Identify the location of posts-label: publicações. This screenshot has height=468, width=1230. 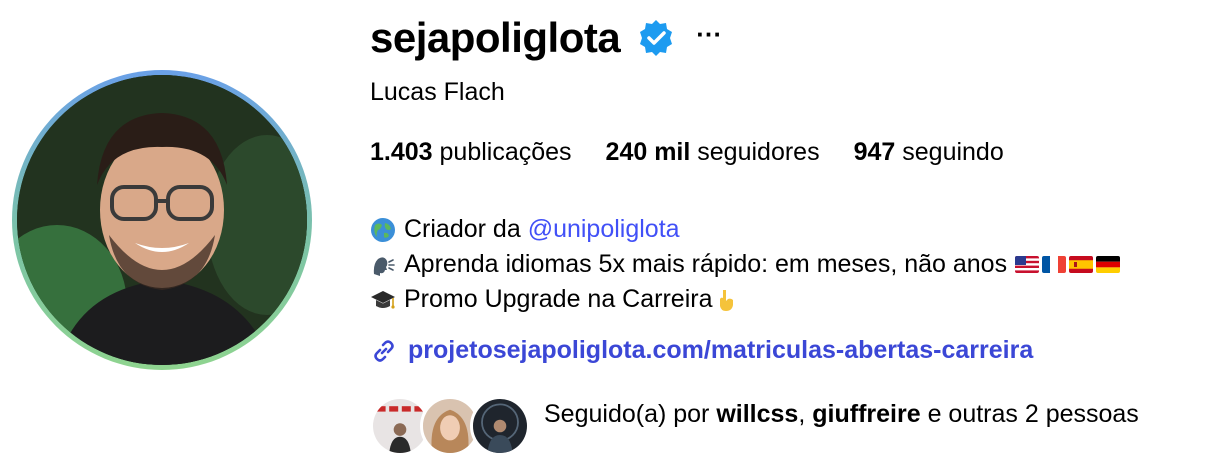
(505, 152).